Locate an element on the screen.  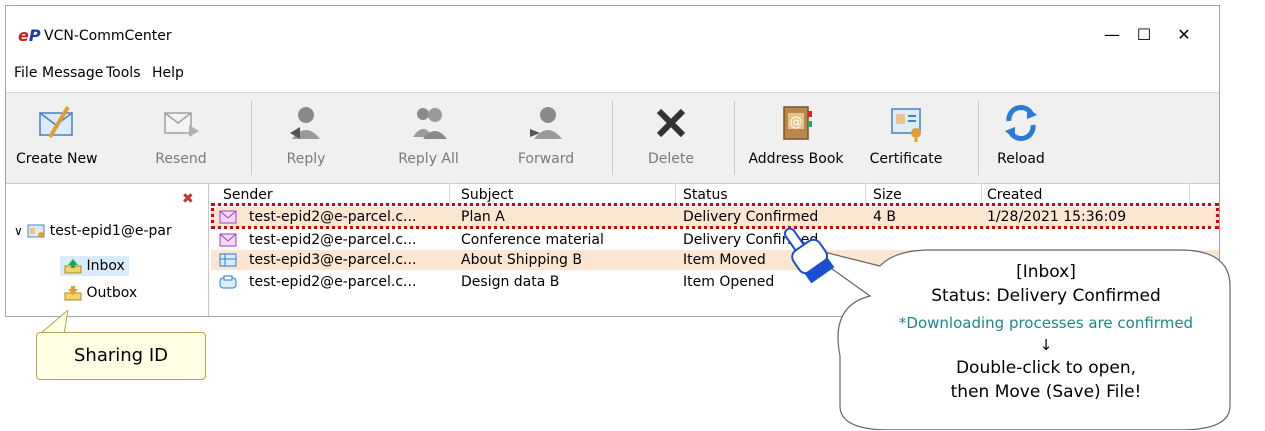
bubble-instruction-1: Double-click to open, is located at coordinates (1046, 368).